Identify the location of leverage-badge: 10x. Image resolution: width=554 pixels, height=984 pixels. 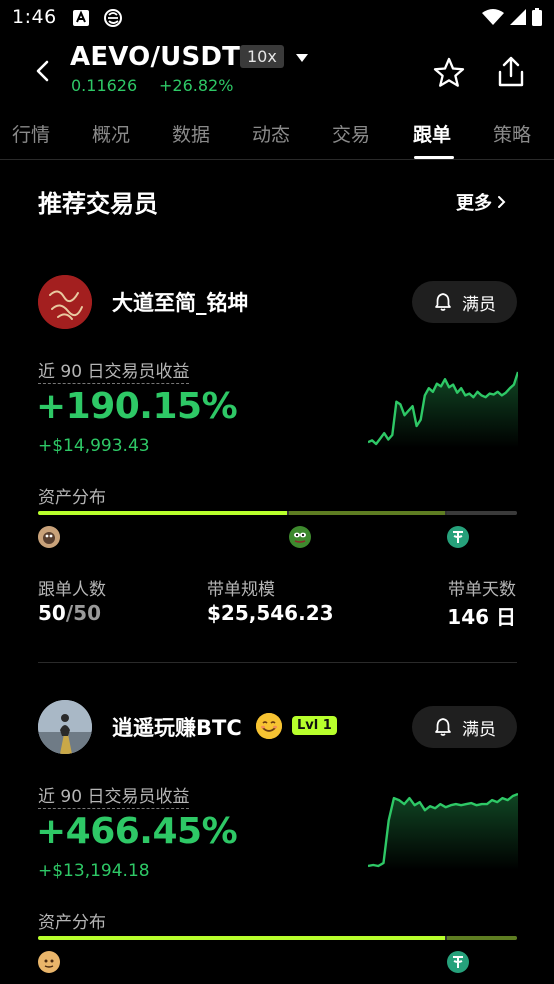
(262, 56).